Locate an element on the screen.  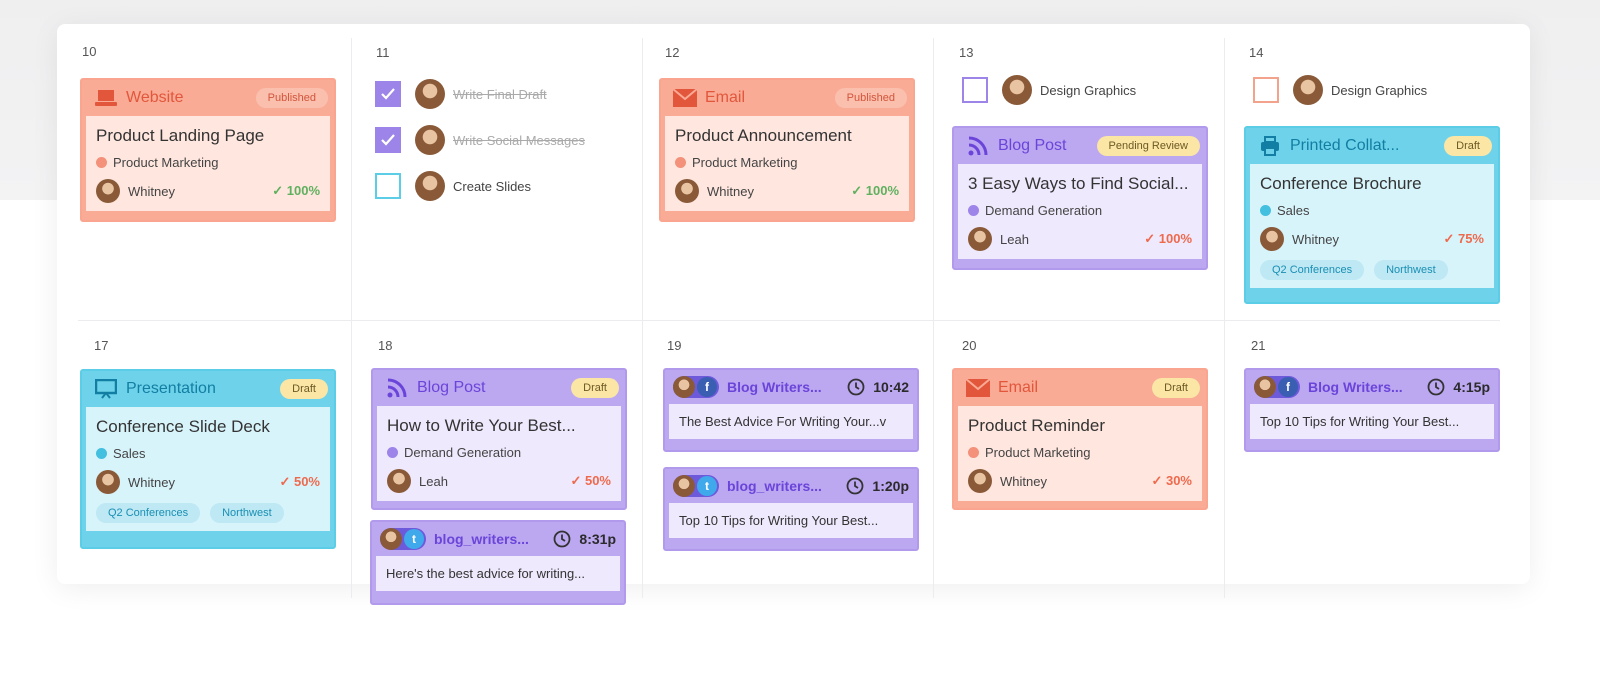
card-type: Presentation is located at coordinates (171, 388).